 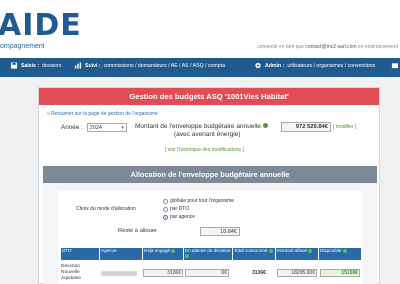 I want to click on radio-label-global: globale pour tout l'organisme, so click(x=202, y=201).